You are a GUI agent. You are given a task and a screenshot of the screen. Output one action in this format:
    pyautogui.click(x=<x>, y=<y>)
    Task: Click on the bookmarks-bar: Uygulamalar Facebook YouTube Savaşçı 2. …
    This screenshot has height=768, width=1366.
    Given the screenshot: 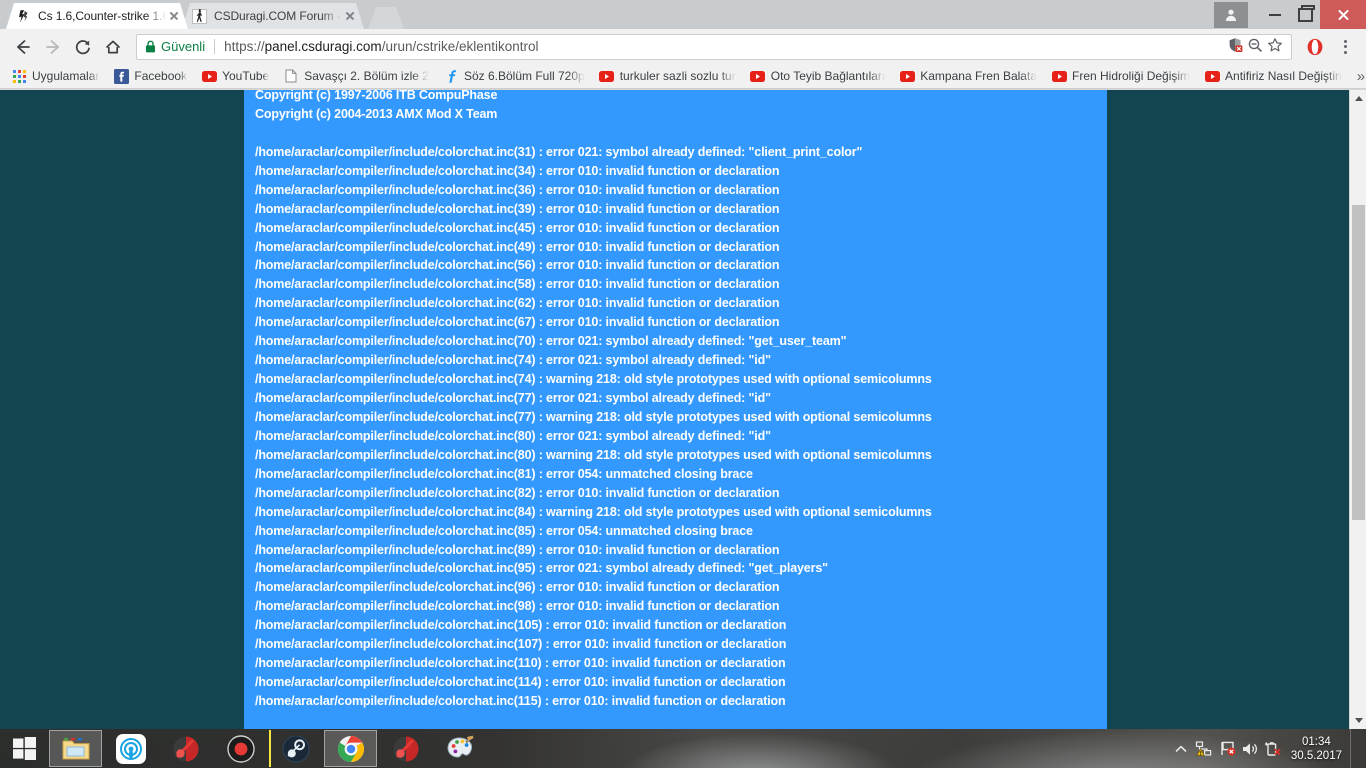 What is the action you would take?
    pyautogui.click(x=683, y=76)
    